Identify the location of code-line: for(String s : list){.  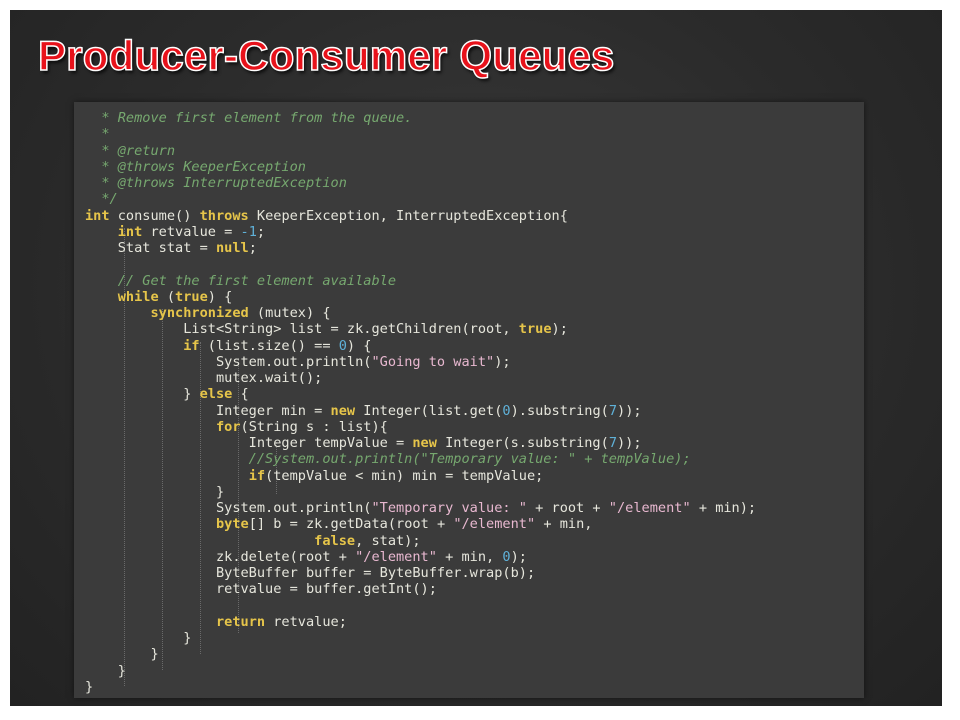
(420, 427).